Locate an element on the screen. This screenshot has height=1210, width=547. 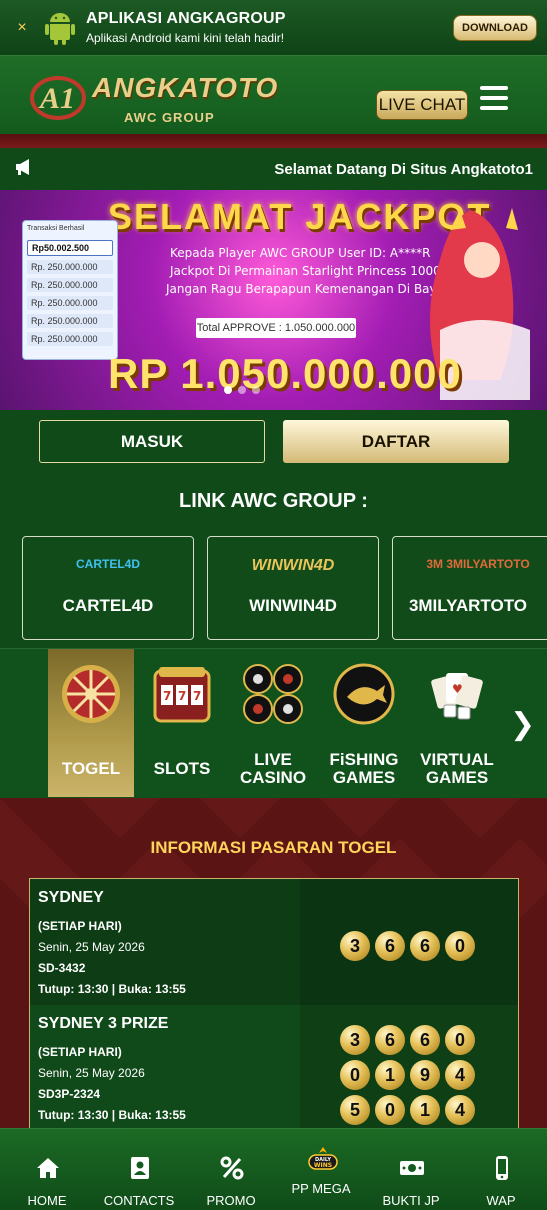
winwin4d-logo: WINWIN4D is located at coordinates (293, 565).